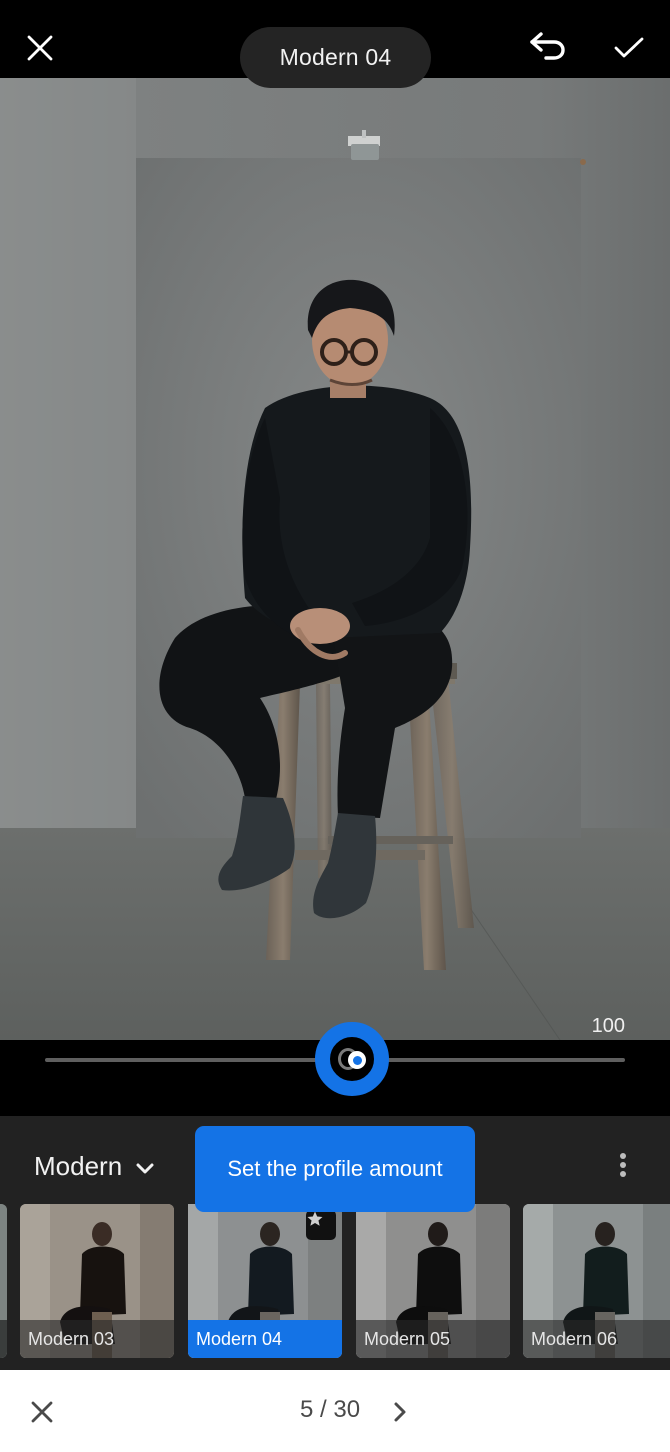  I want to click on close-button, so click(40, 48).